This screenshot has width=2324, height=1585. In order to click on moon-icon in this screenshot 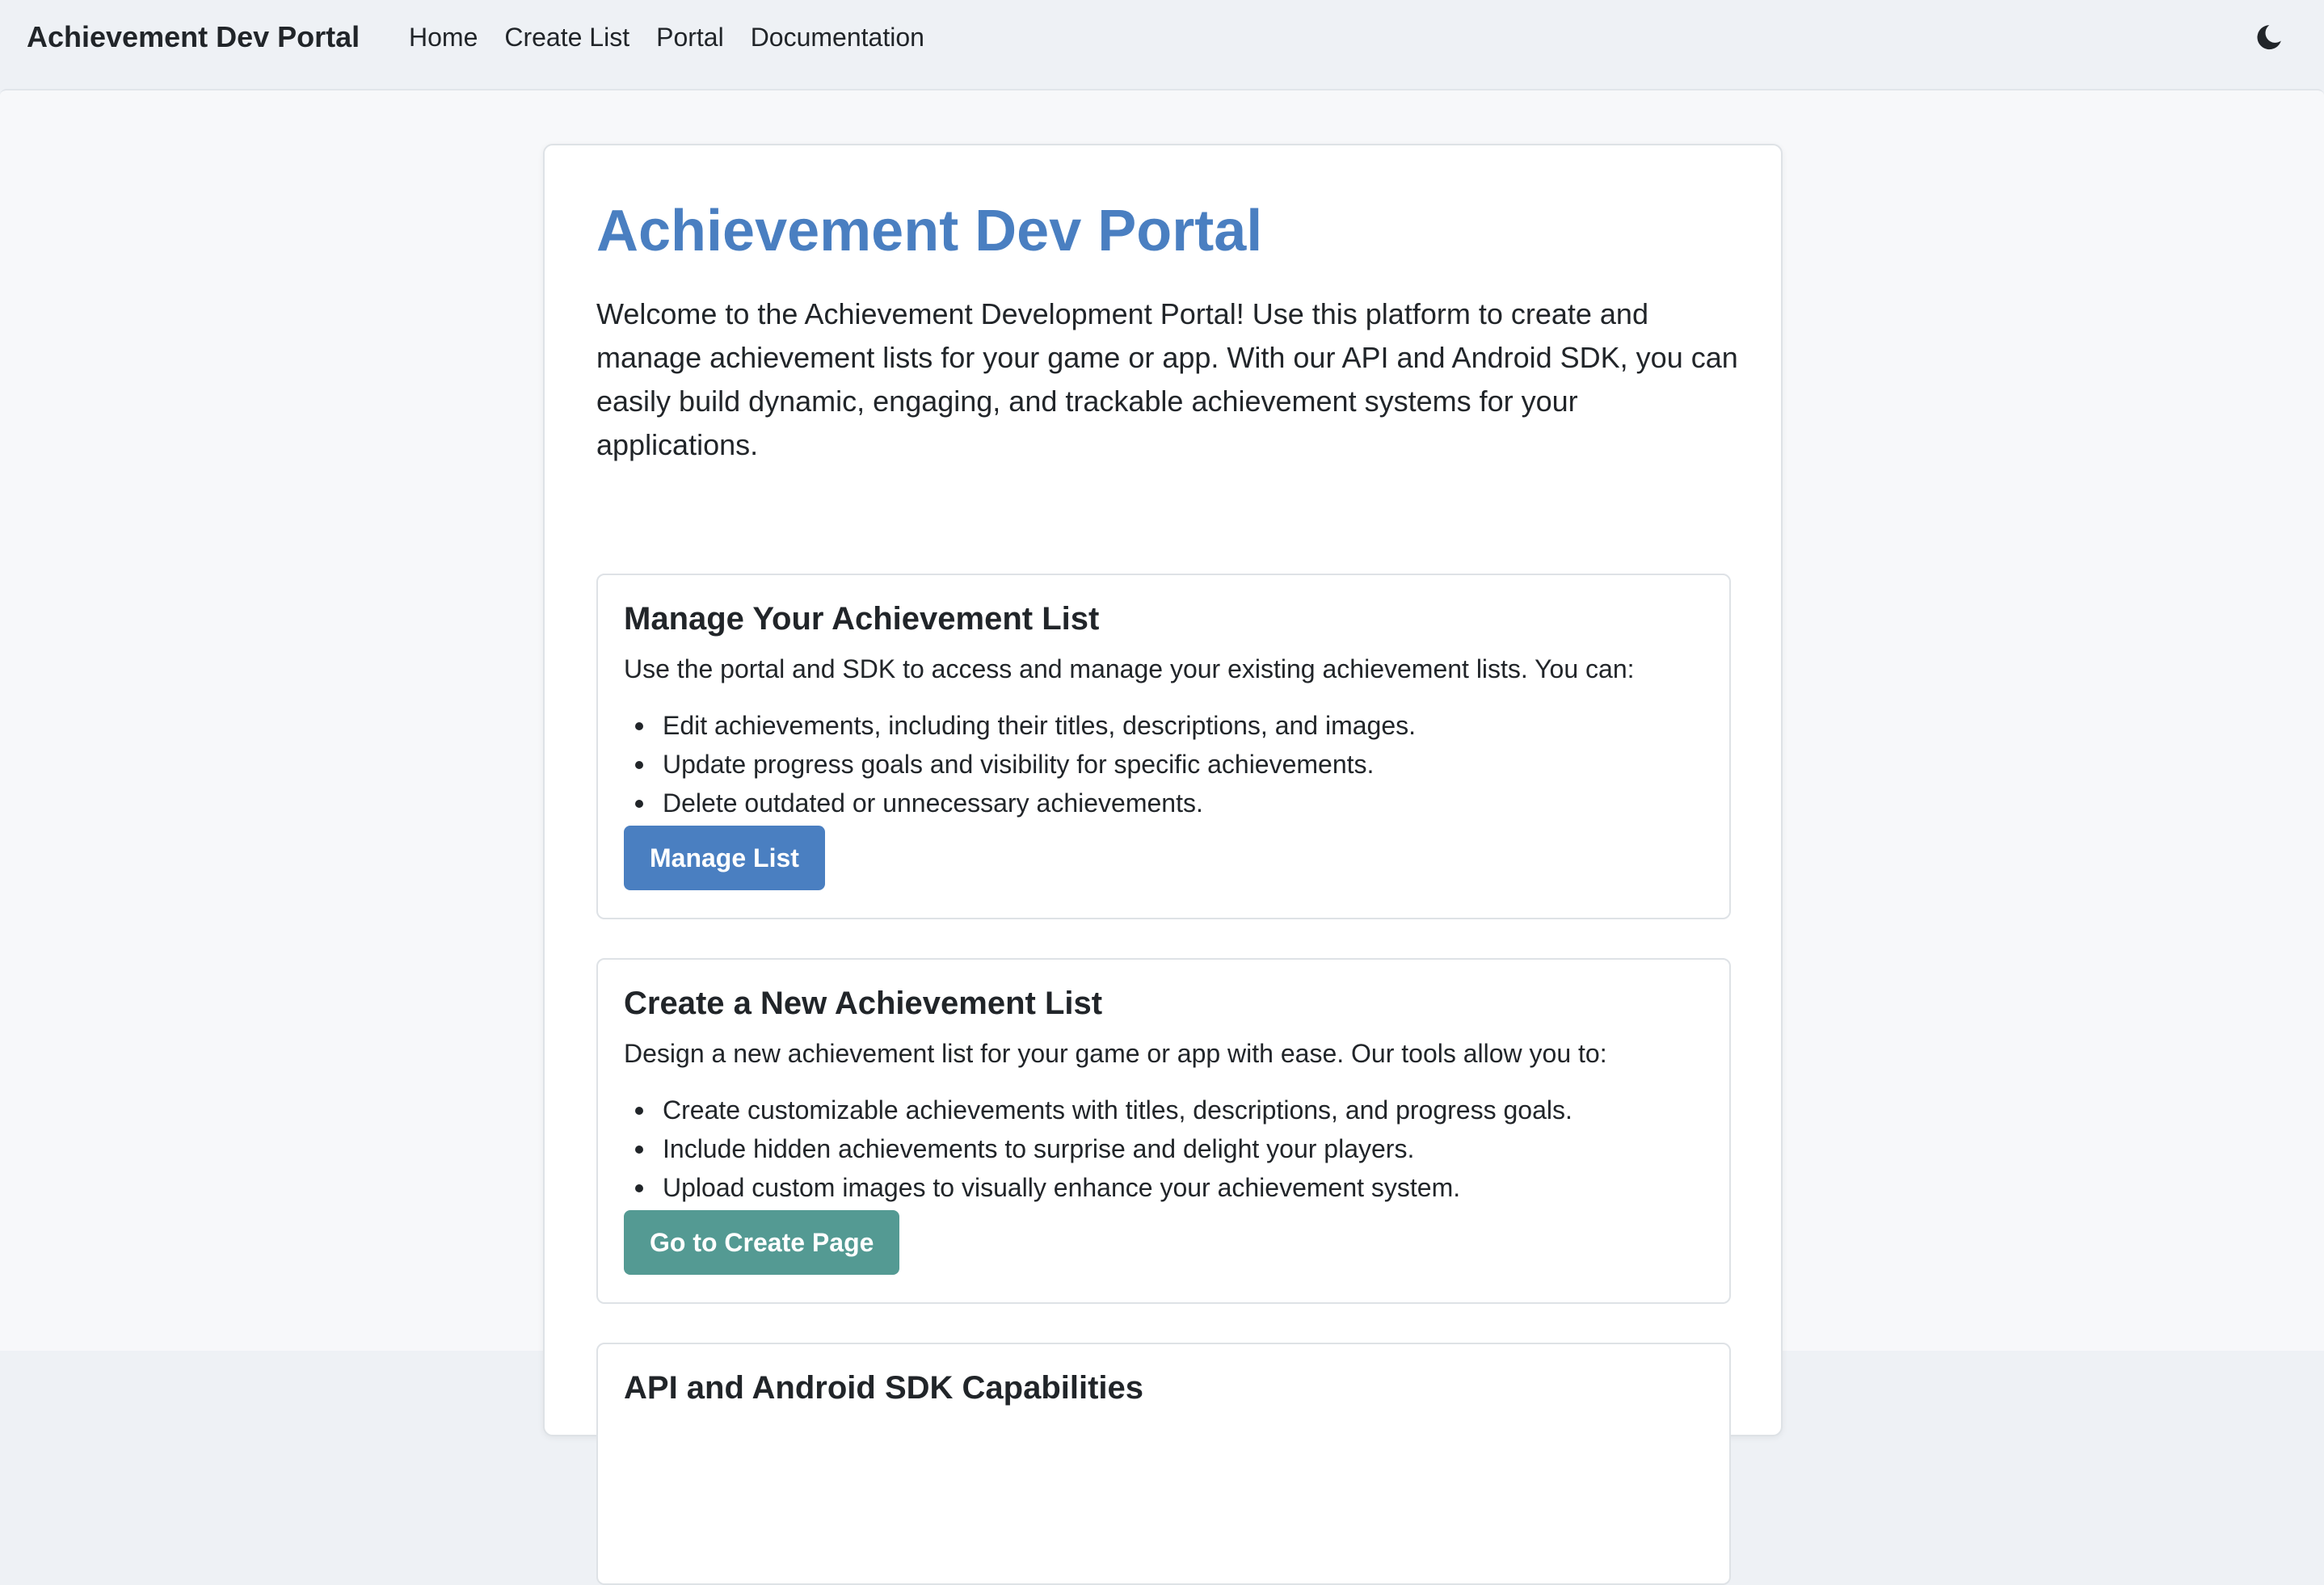, I will do `click(2269, 37)`.